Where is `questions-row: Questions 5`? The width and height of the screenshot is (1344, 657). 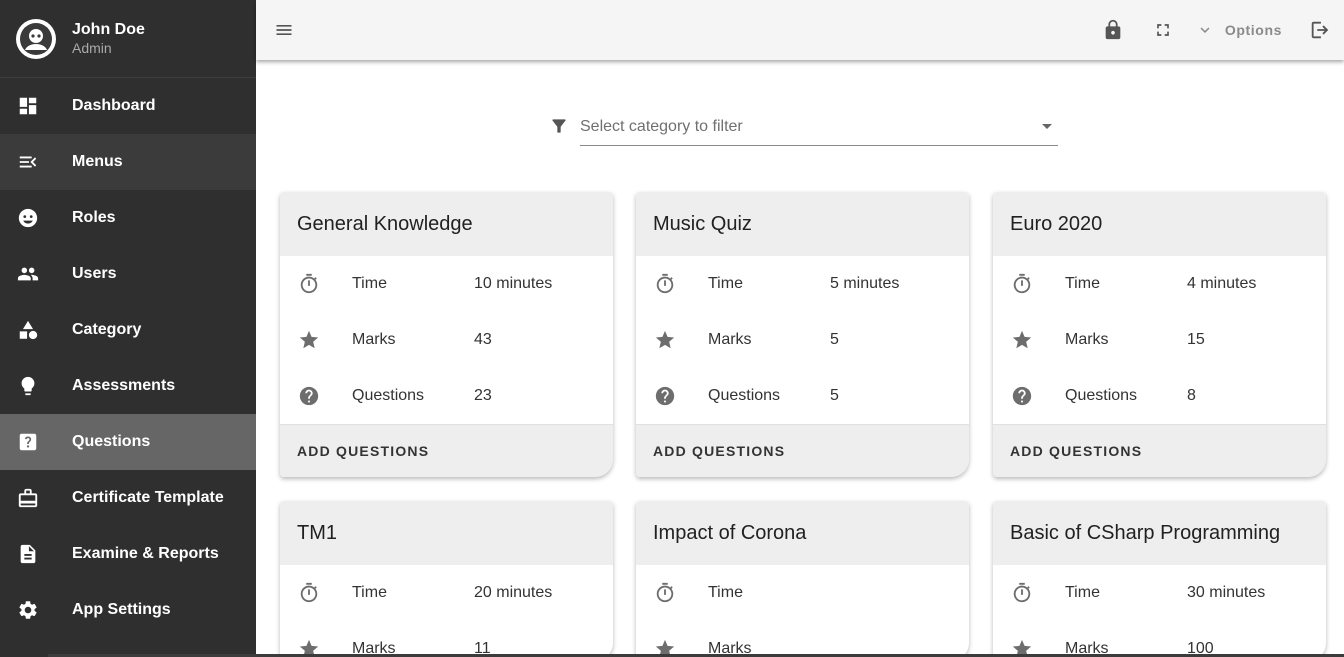
questions-row: Questions 5 is located at coordinates (802, 396).